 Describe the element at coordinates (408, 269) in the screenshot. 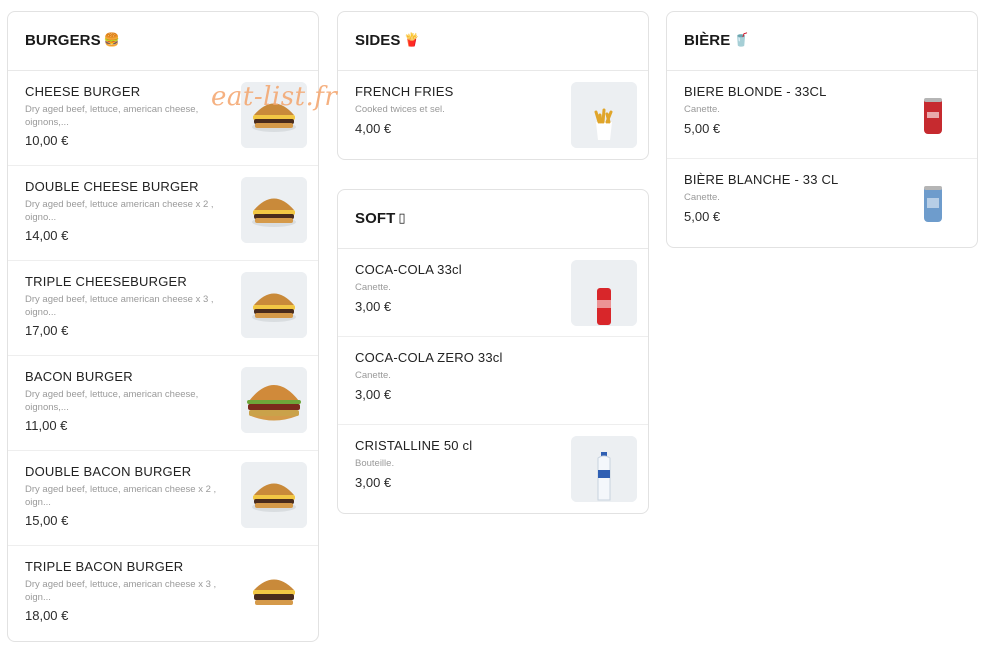

I see `item-name: COCA-COLA 33cl` at that location.